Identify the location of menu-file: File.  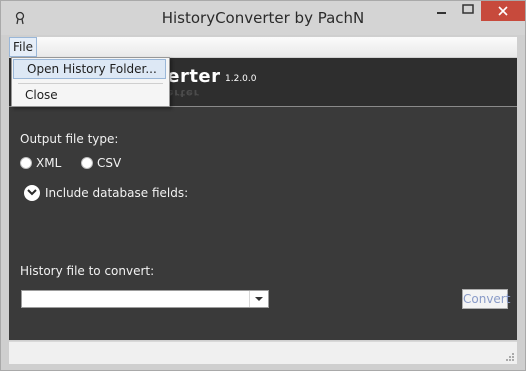
(23, 47).